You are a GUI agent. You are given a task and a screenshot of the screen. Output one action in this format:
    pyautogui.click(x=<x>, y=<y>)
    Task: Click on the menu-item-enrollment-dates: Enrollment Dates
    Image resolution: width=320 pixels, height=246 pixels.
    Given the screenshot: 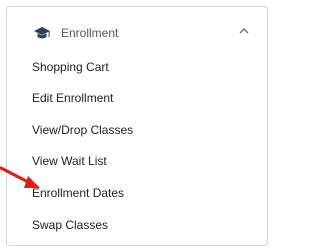 What is the action you would take?
    pyautogui.click(x=78, y=193)
    